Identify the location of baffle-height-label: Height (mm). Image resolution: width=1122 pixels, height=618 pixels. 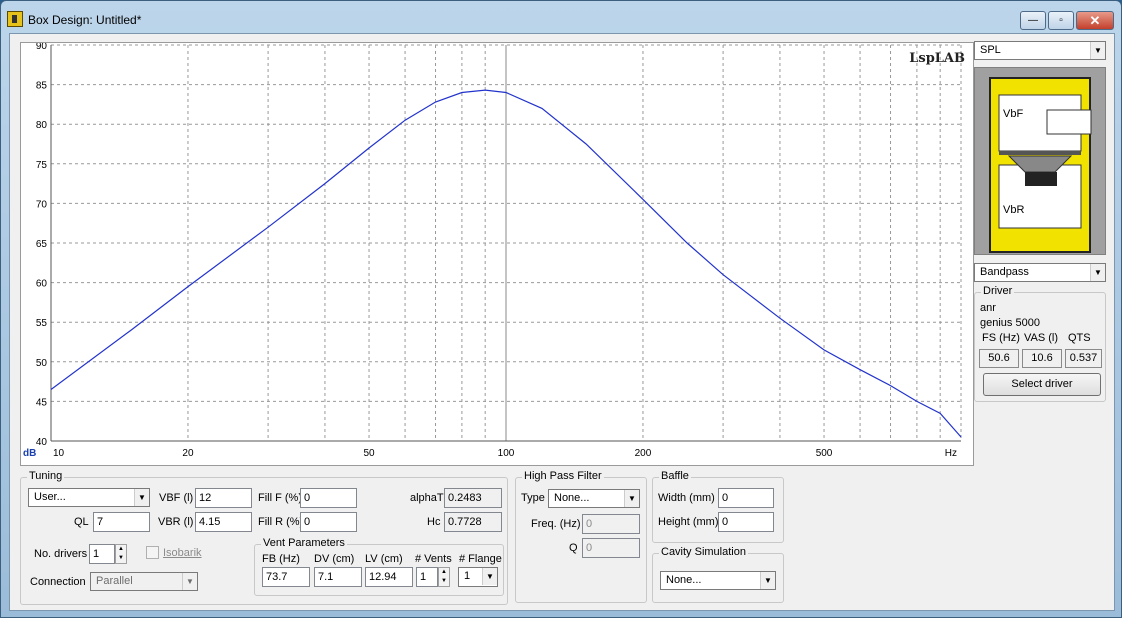
(688, 522).